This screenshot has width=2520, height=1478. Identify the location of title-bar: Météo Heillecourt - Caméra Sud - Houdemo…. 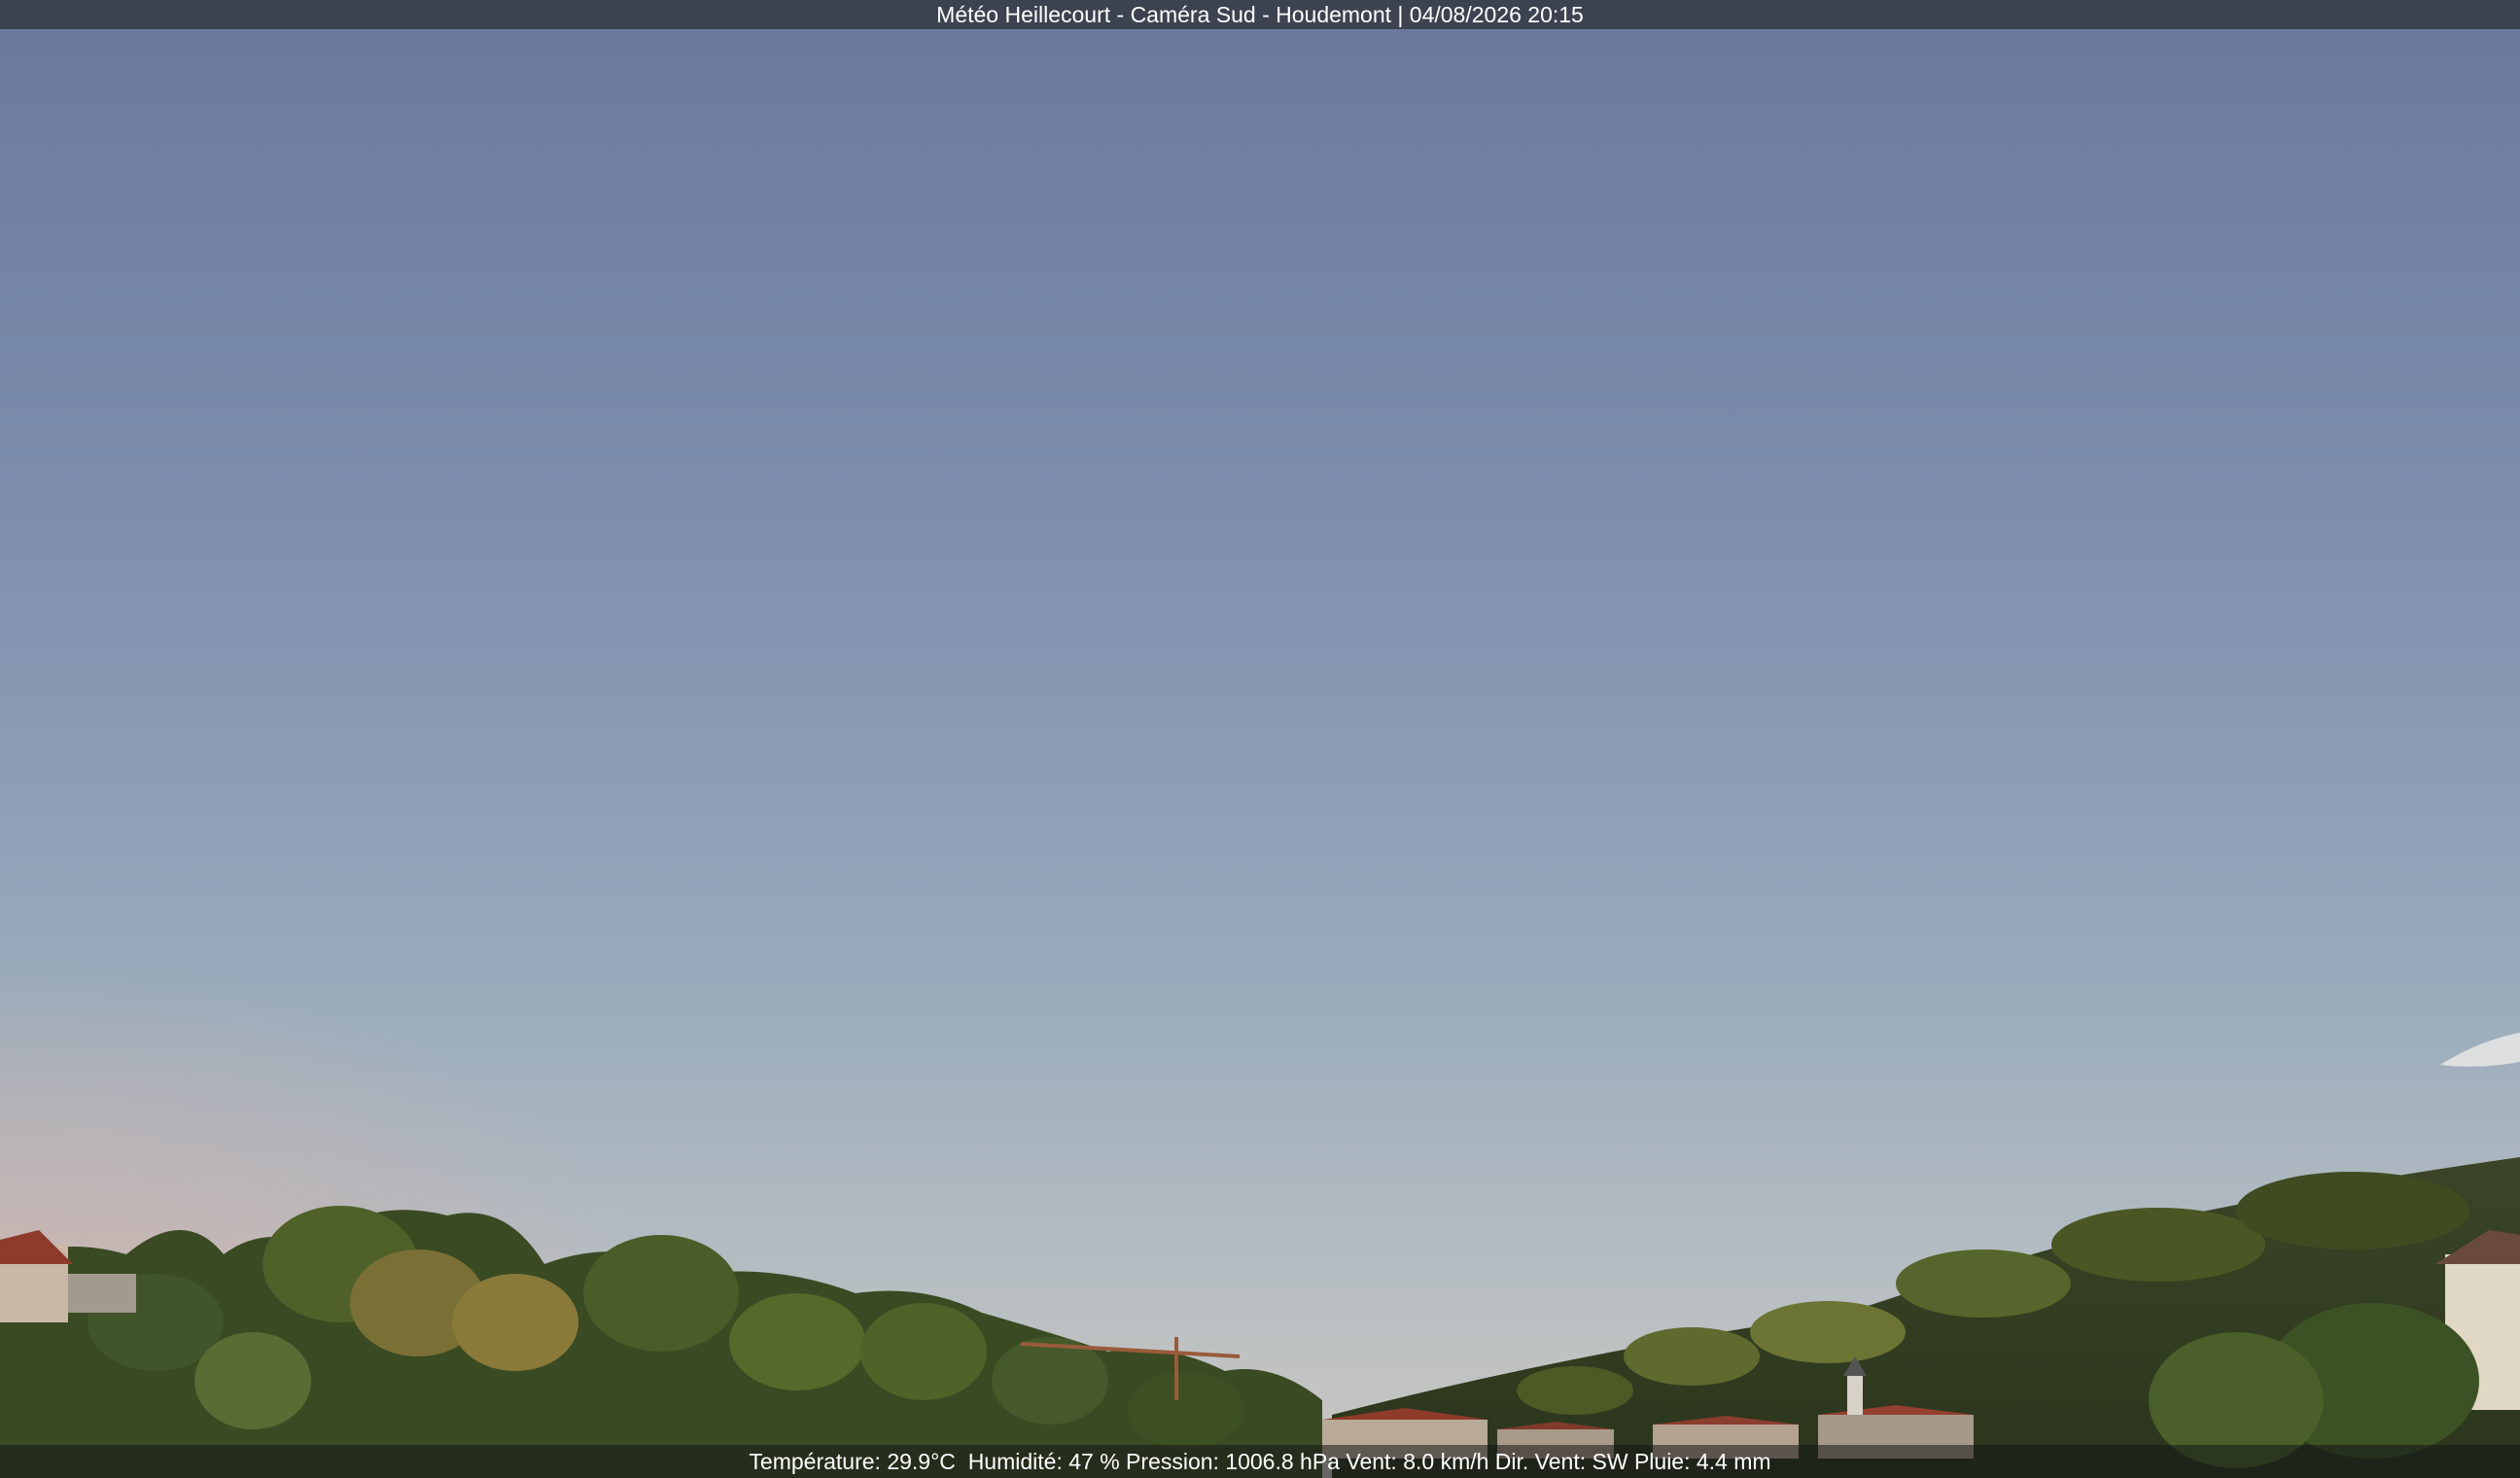
(1260, 14).